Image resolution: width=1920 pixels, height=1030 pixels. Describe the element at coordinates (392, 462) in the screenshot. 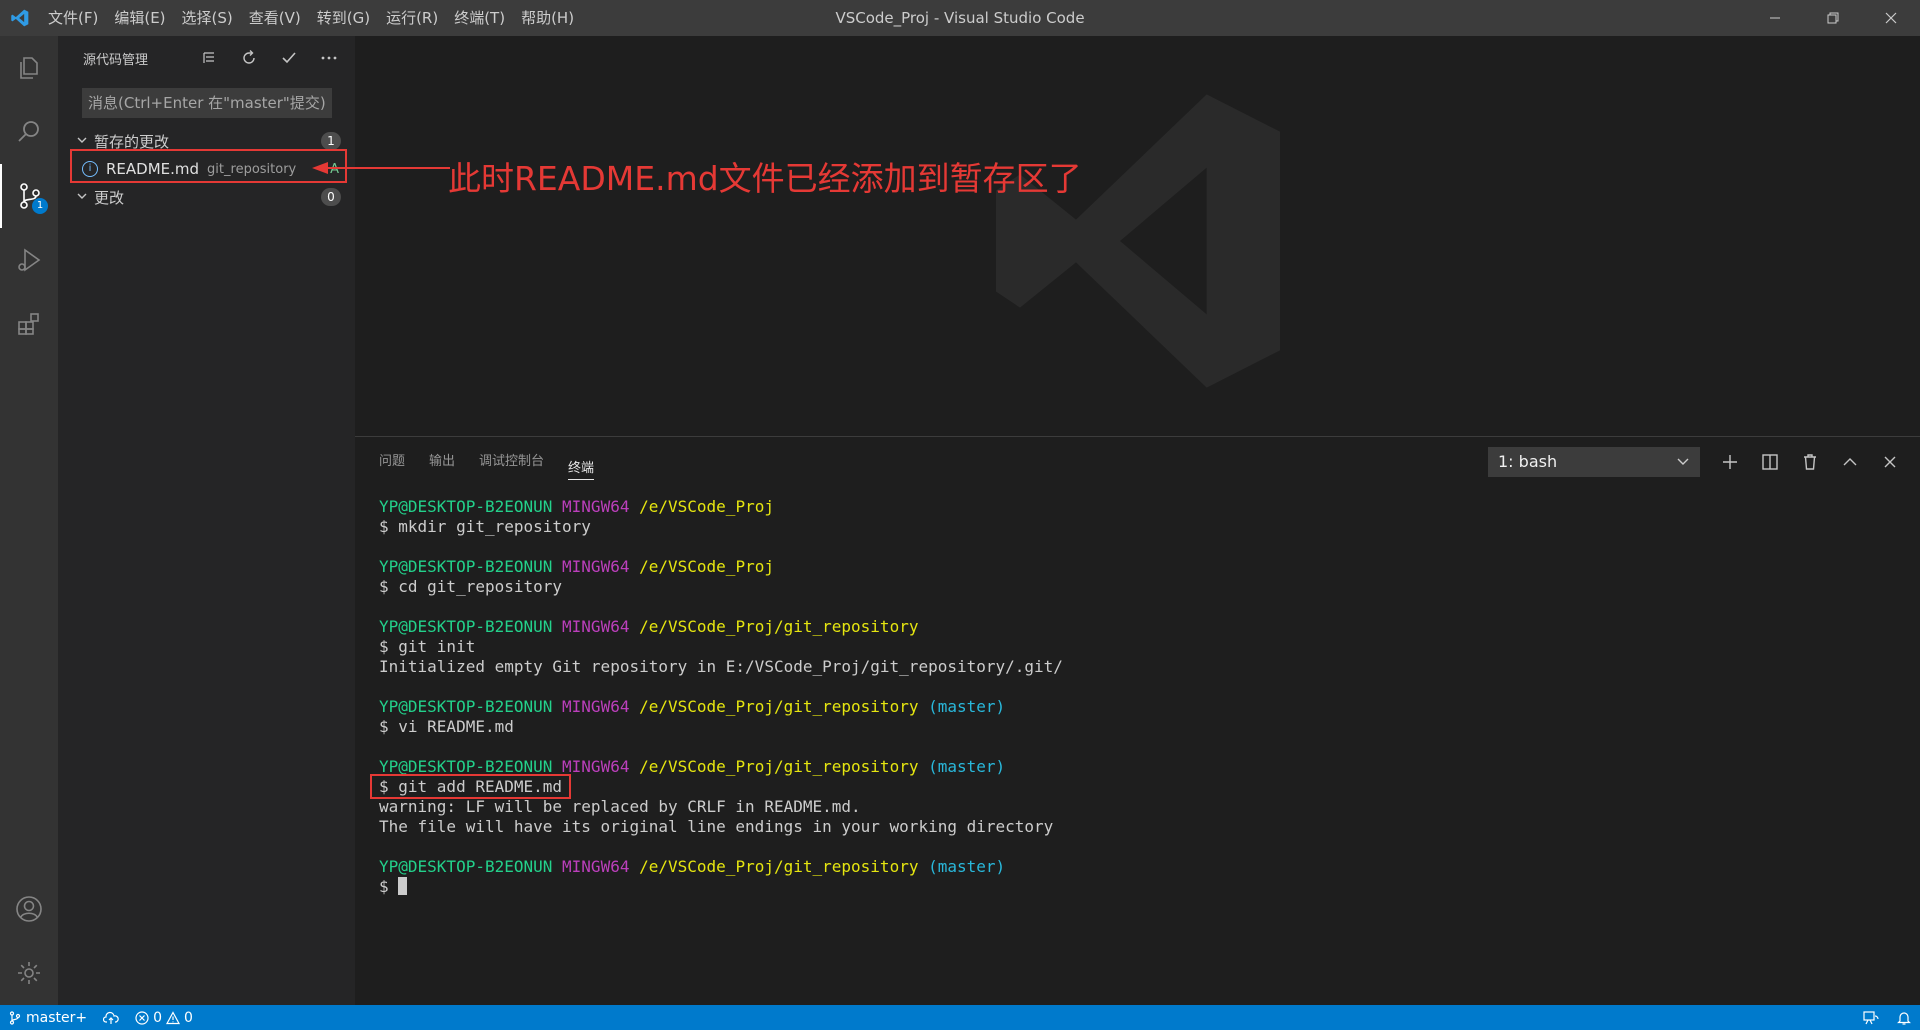

I see `tab-problems: 问题` at that location.